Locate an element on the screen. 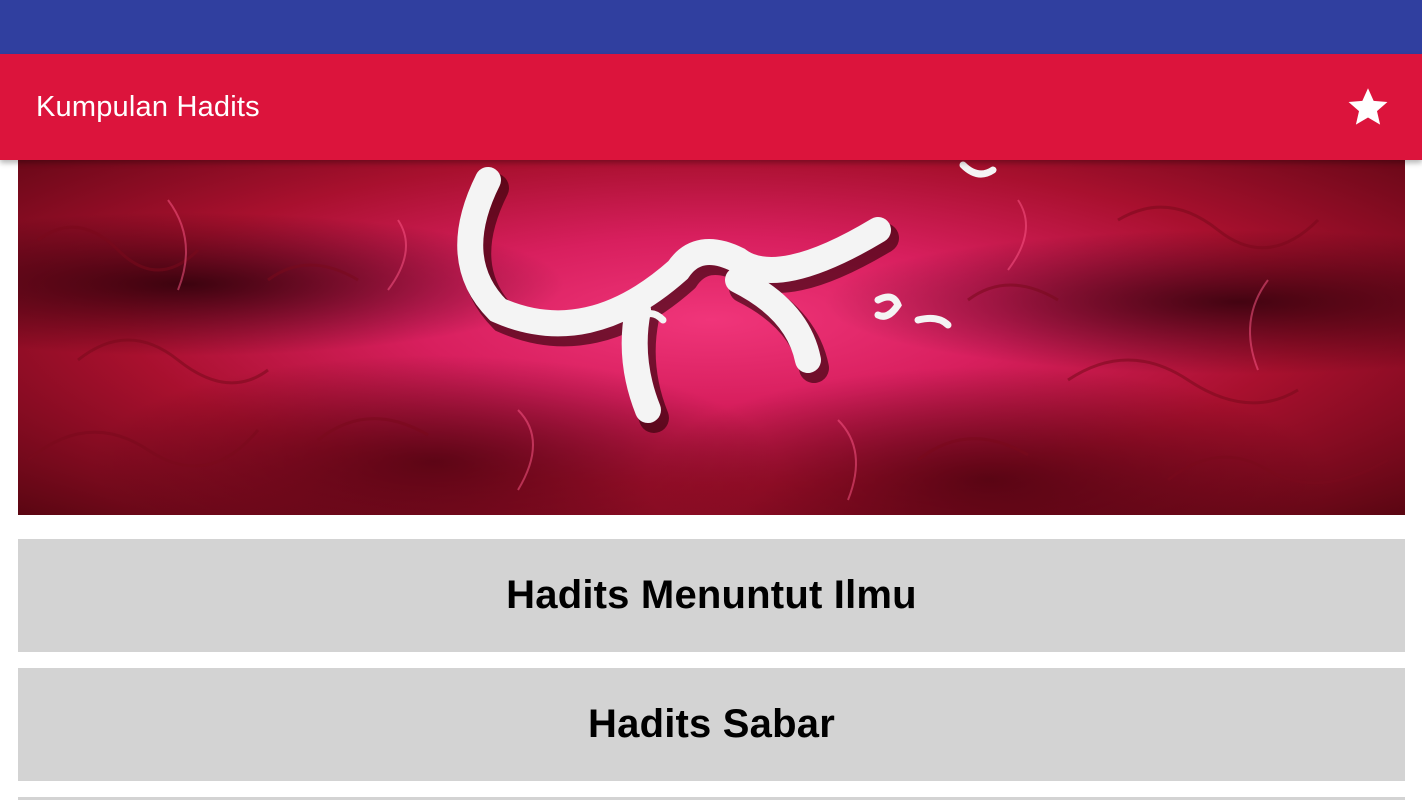  app-title: Kumpulan Hadits is located at coordinates (148, 106).